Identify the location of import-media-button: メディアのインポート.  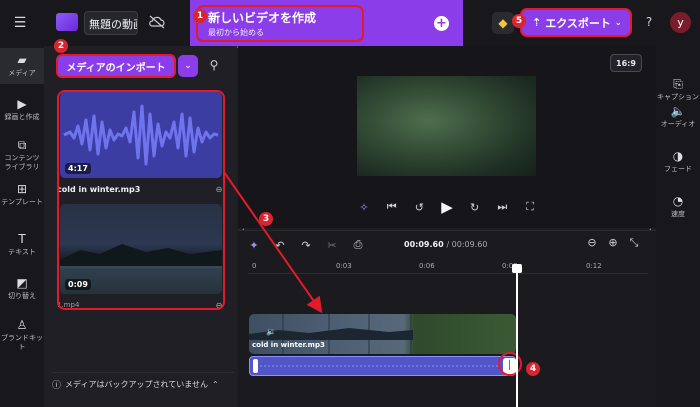
(116, 66).